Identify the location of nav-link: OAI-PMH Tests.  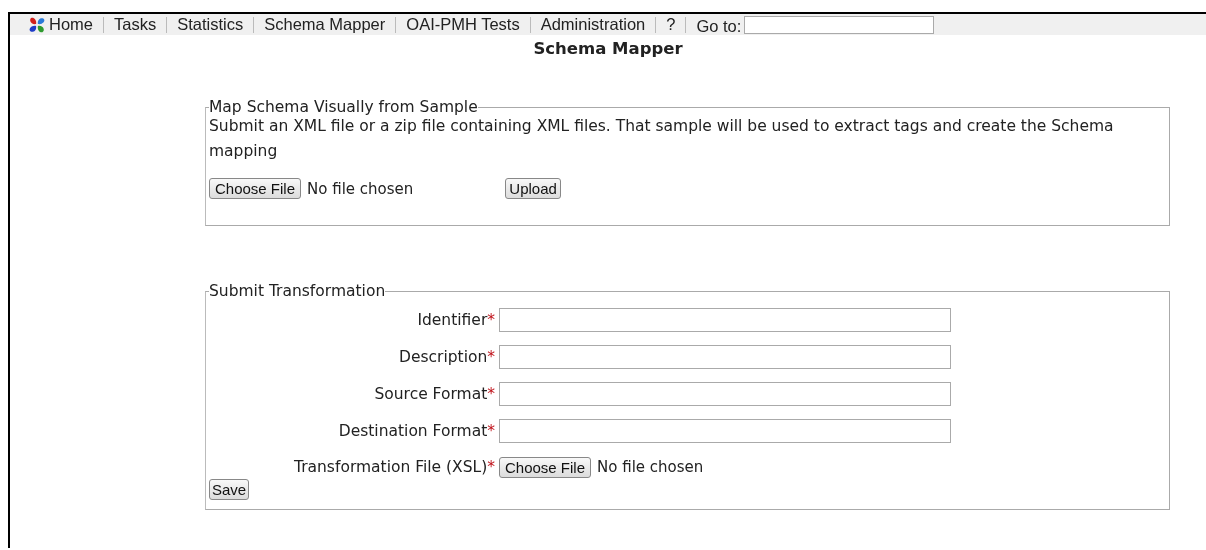
(463, 24).